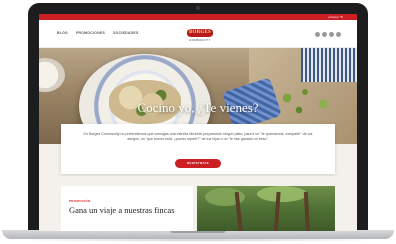 Image resolution: width=396 pixels, height=244 pixels. I want to click on camera-icon, so click(198, 8).